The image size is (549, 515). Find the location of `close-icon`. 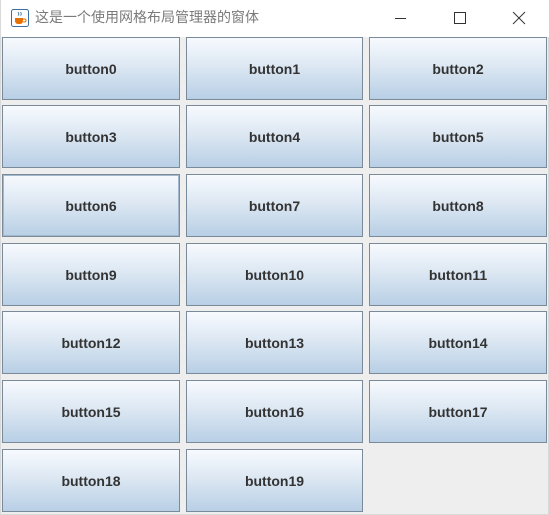

close-icon is located at coordinates (519, 18).